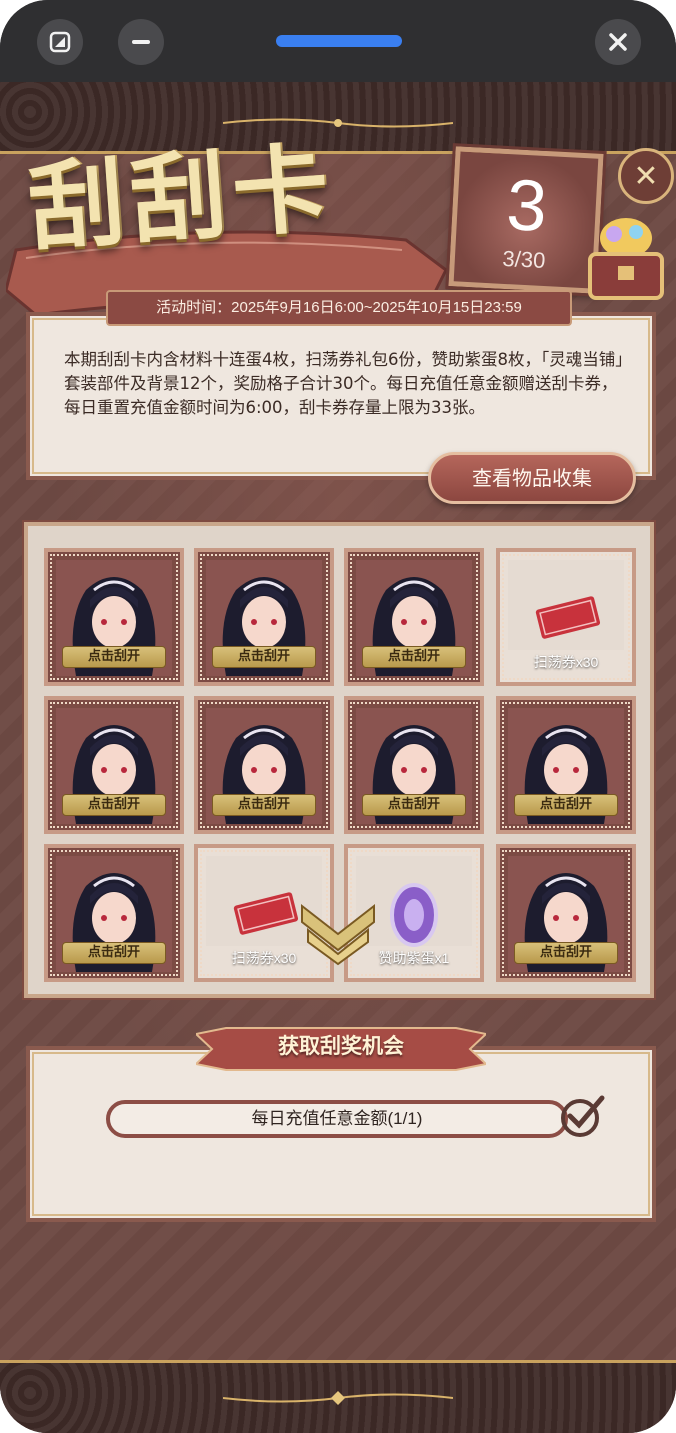  I want to click on drag-handle, so click(339, 41).